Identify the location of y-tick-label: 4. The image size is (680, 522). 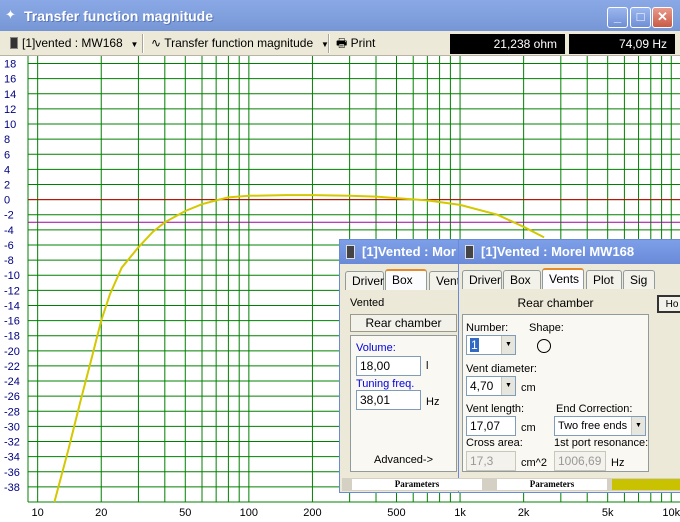
(7, 170).